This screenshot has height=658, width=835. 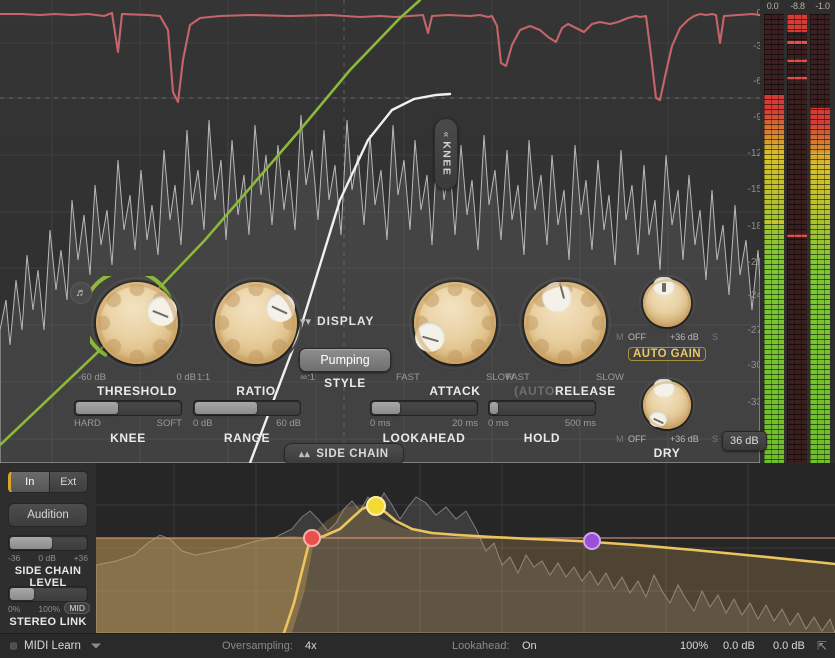 What do you see at coordinates (247, 422) in the screenshot?
I see `range-slider-control: 0 dB 60 dB RANGE` at bounding box center [247, 422].